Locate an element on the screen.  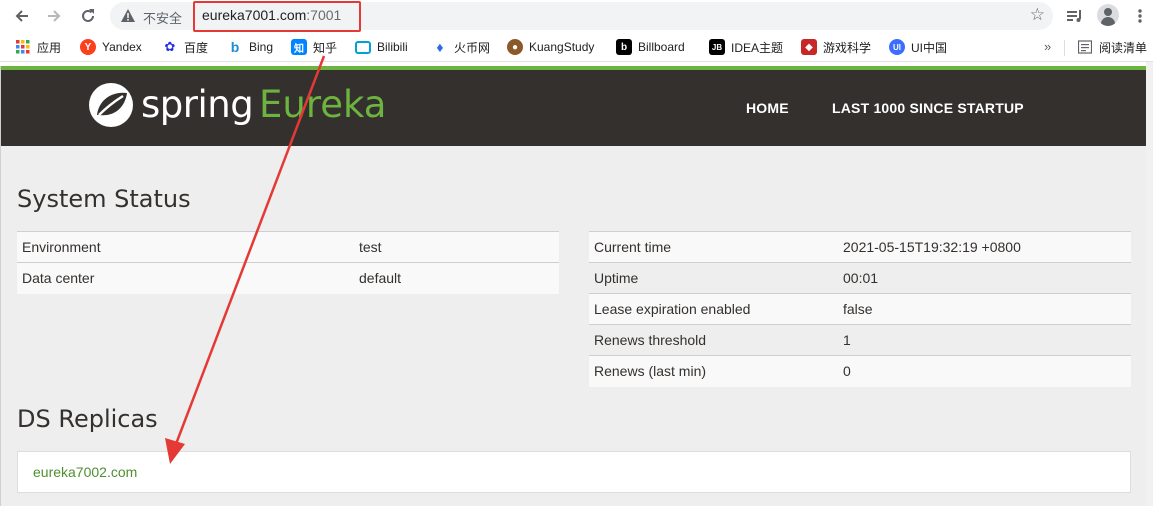
nav-last-1000-link: LAST 1000 SINCE STARTUP is located at coordinates (928, 108).